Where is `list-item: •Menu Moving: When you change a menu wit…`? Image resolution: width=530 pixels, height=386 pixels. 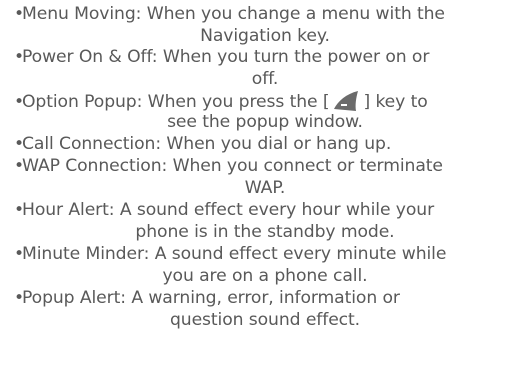
list-item: •Menu Moving: When you change a menu wit… is located at coordinates (272, 14).